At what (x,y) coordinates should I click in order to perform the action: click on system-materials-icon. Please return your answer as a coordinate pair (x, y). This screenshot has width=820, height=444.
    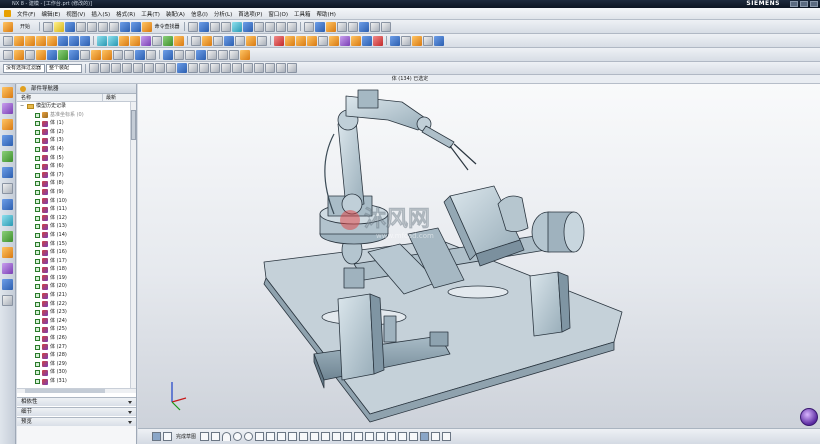
    Looking at the image, I should click on (7, 204).